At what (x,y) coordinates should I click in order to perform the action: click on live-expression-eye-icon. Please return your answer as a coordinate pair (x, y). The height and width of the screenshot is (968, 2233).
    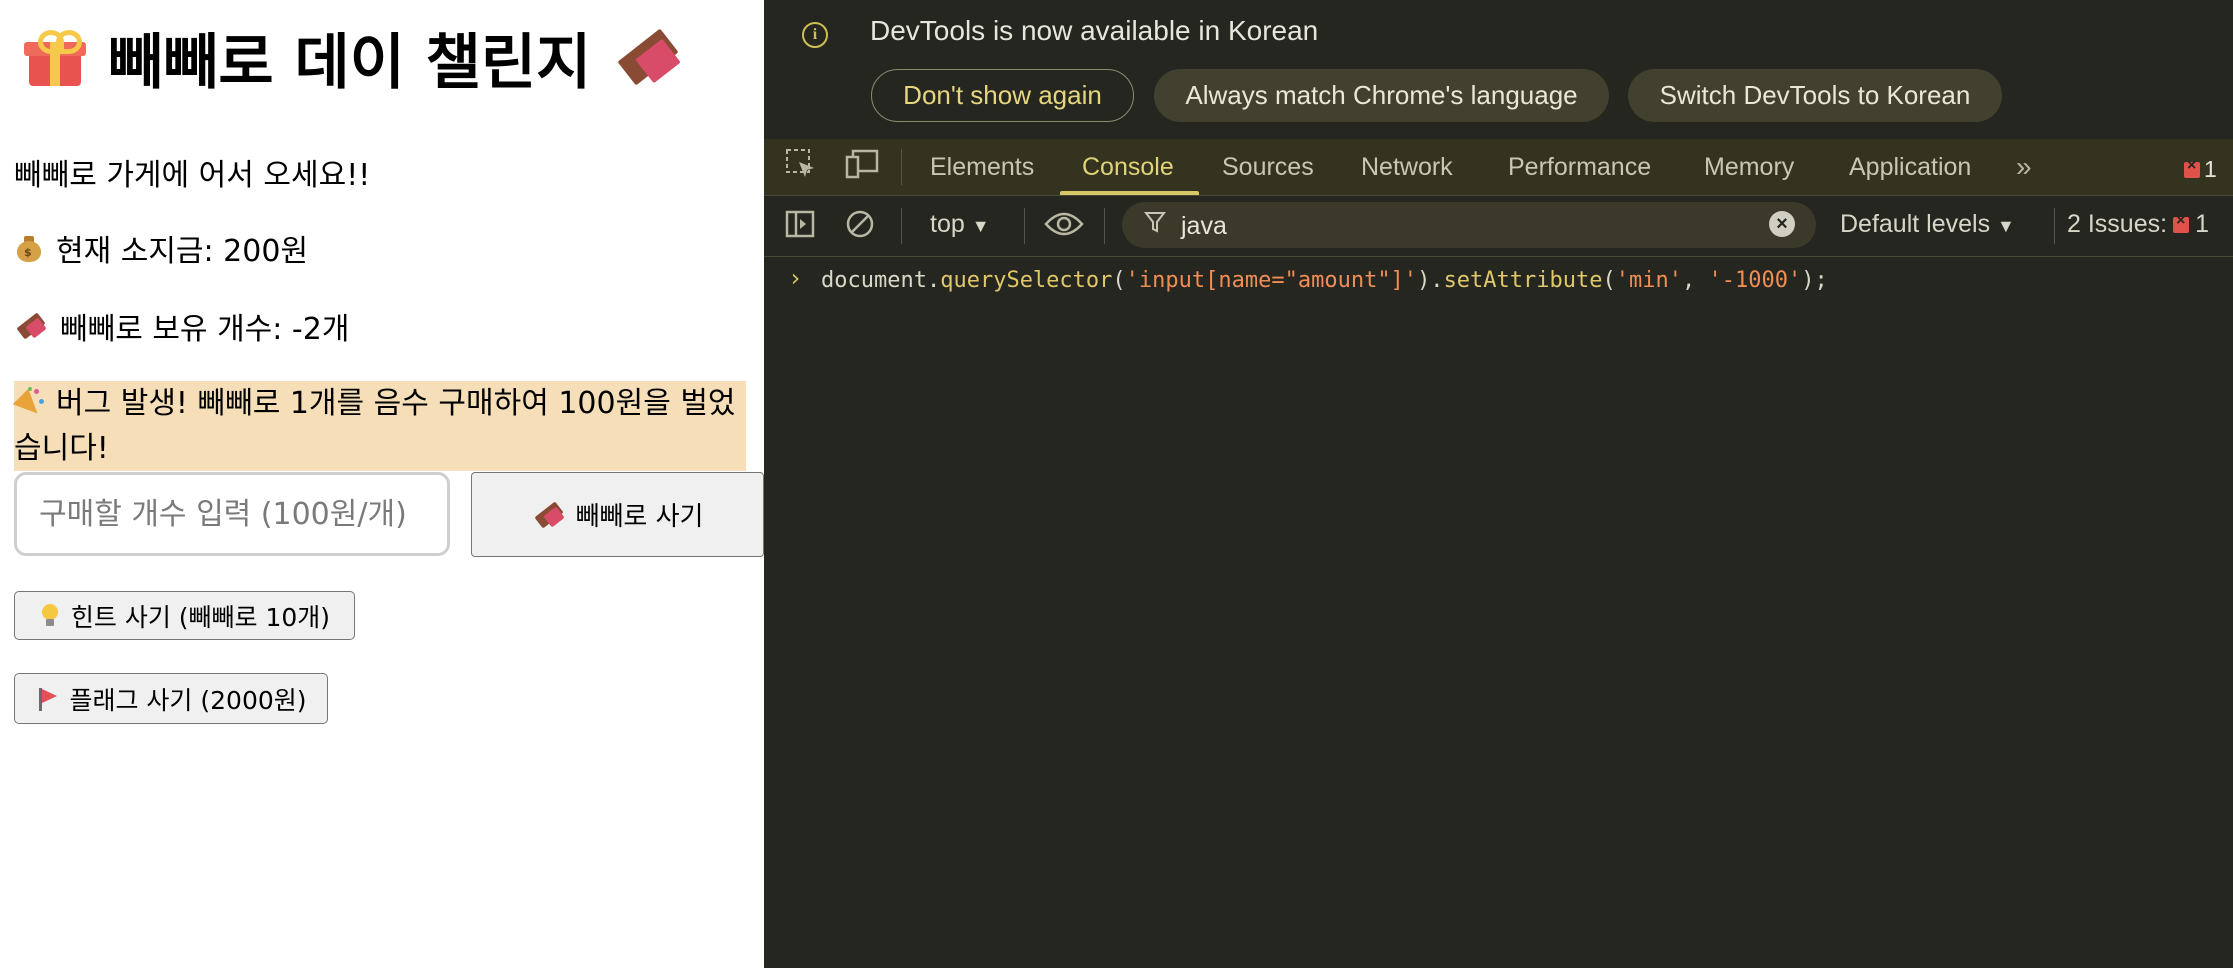
    Looking at the image, I should click on (1064, 227).